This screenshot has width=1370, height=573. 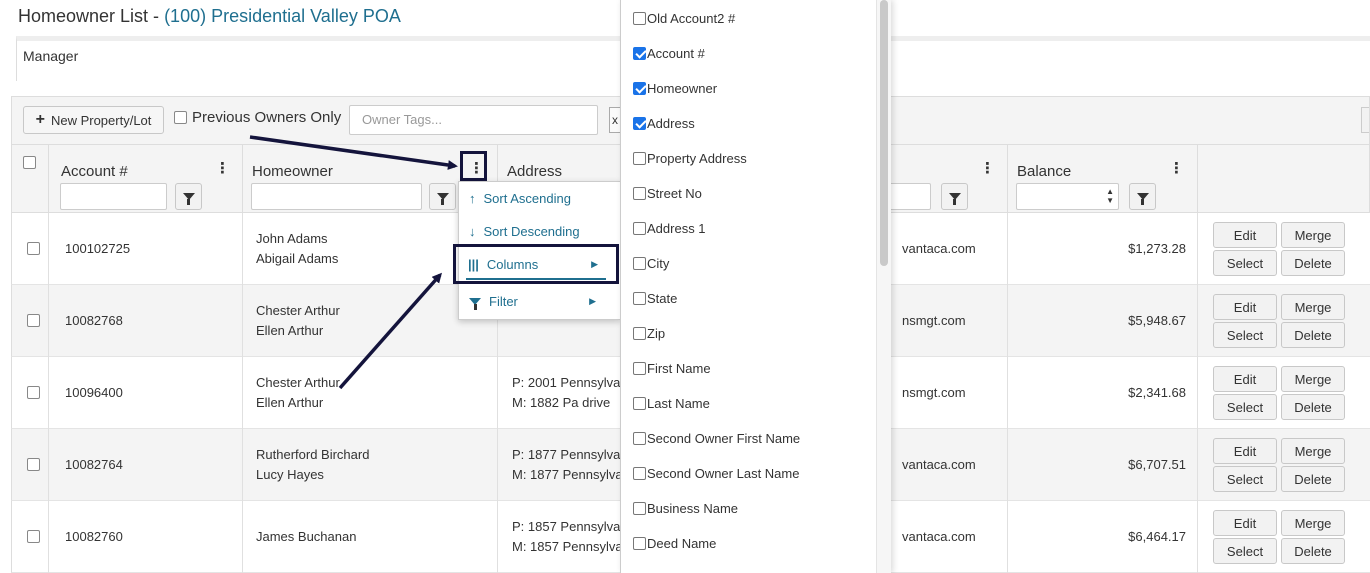 I want to click on funnel-icon, so click(x=475, y=303).